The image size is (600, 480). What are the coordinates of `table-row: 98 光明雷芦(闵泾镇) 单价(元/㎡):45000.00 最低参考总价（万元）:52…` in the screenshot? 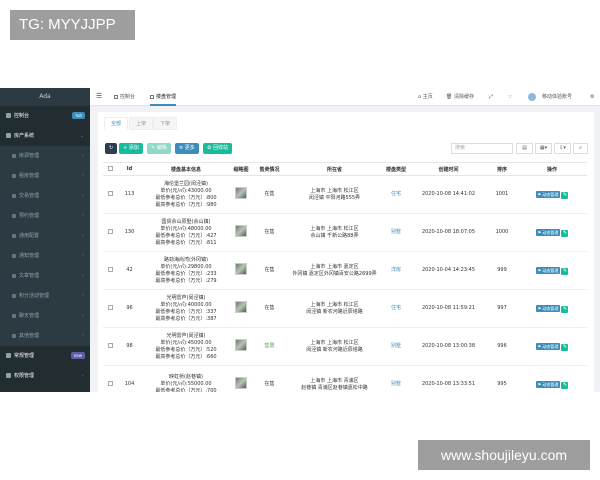 It's located at (345, 346).